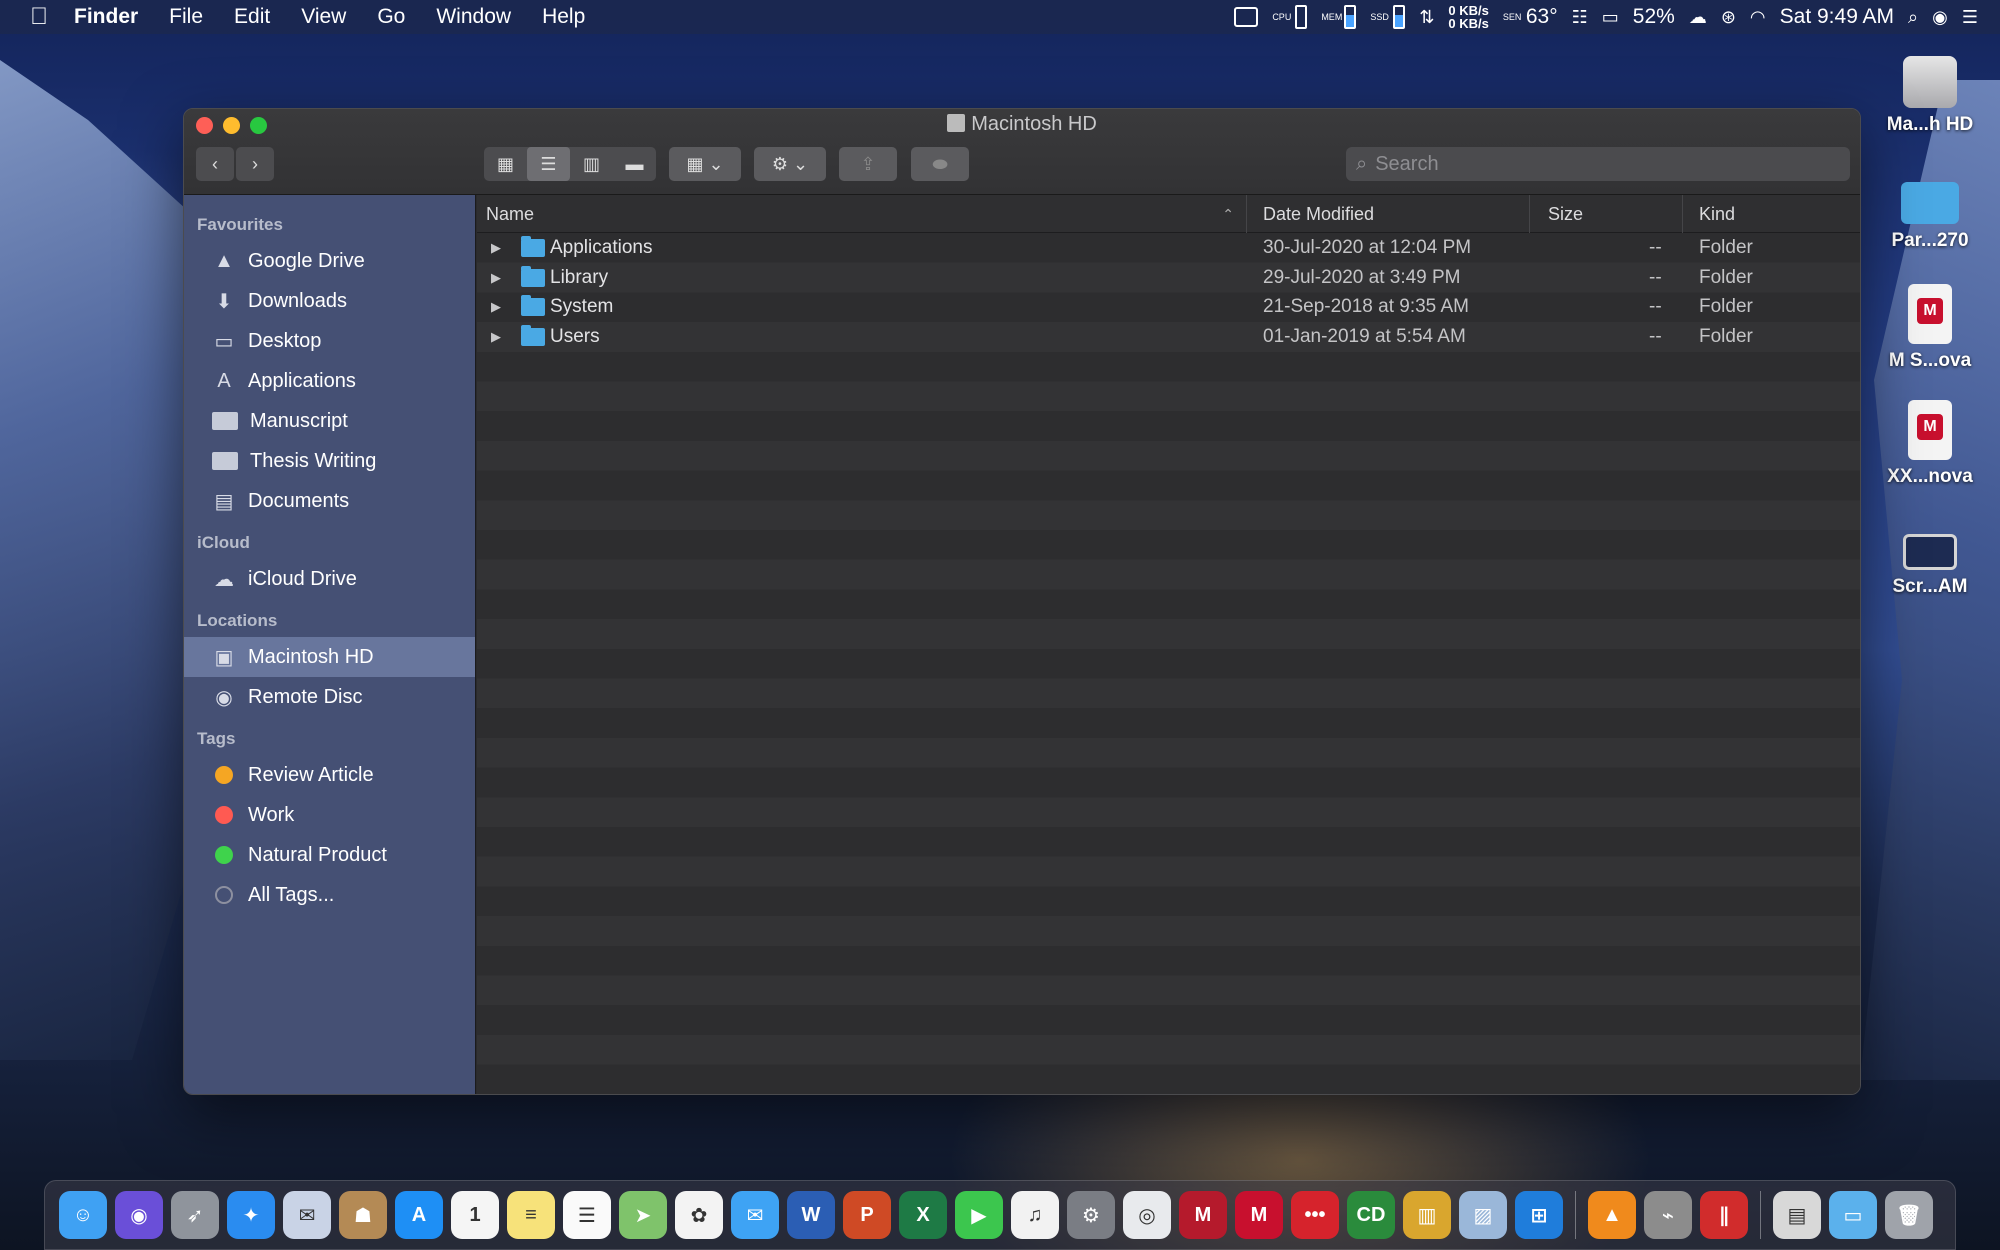 The width and height of the screenshot is (2000, 1250). Describe the element at coordinates (1468, 17) in the screenshot. I see `network-speed: 0 KB/s 0 KB/s` at that location.